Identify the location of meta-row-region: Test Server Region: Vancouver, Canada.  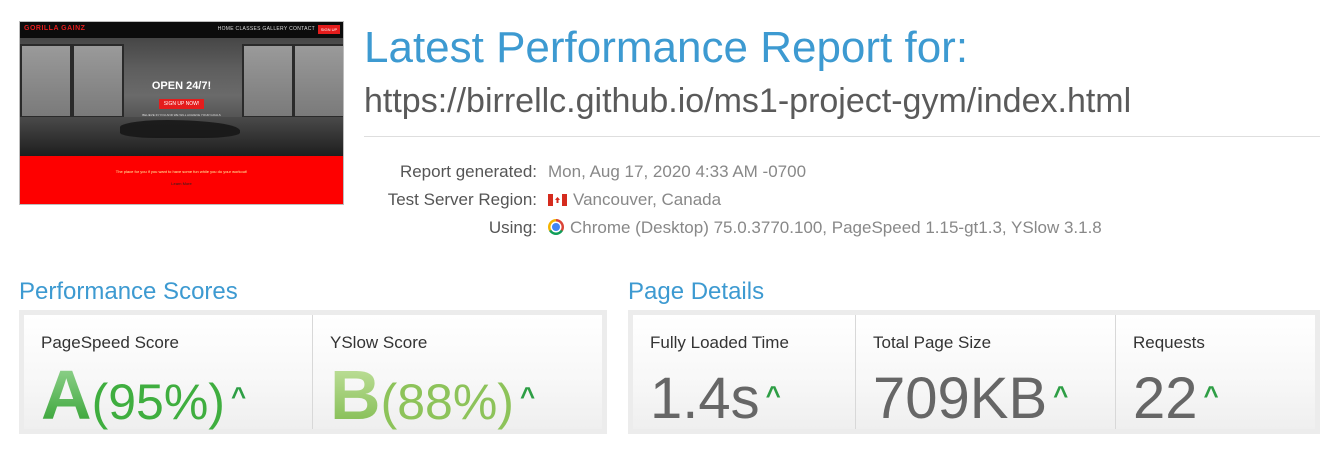
(844, 200).